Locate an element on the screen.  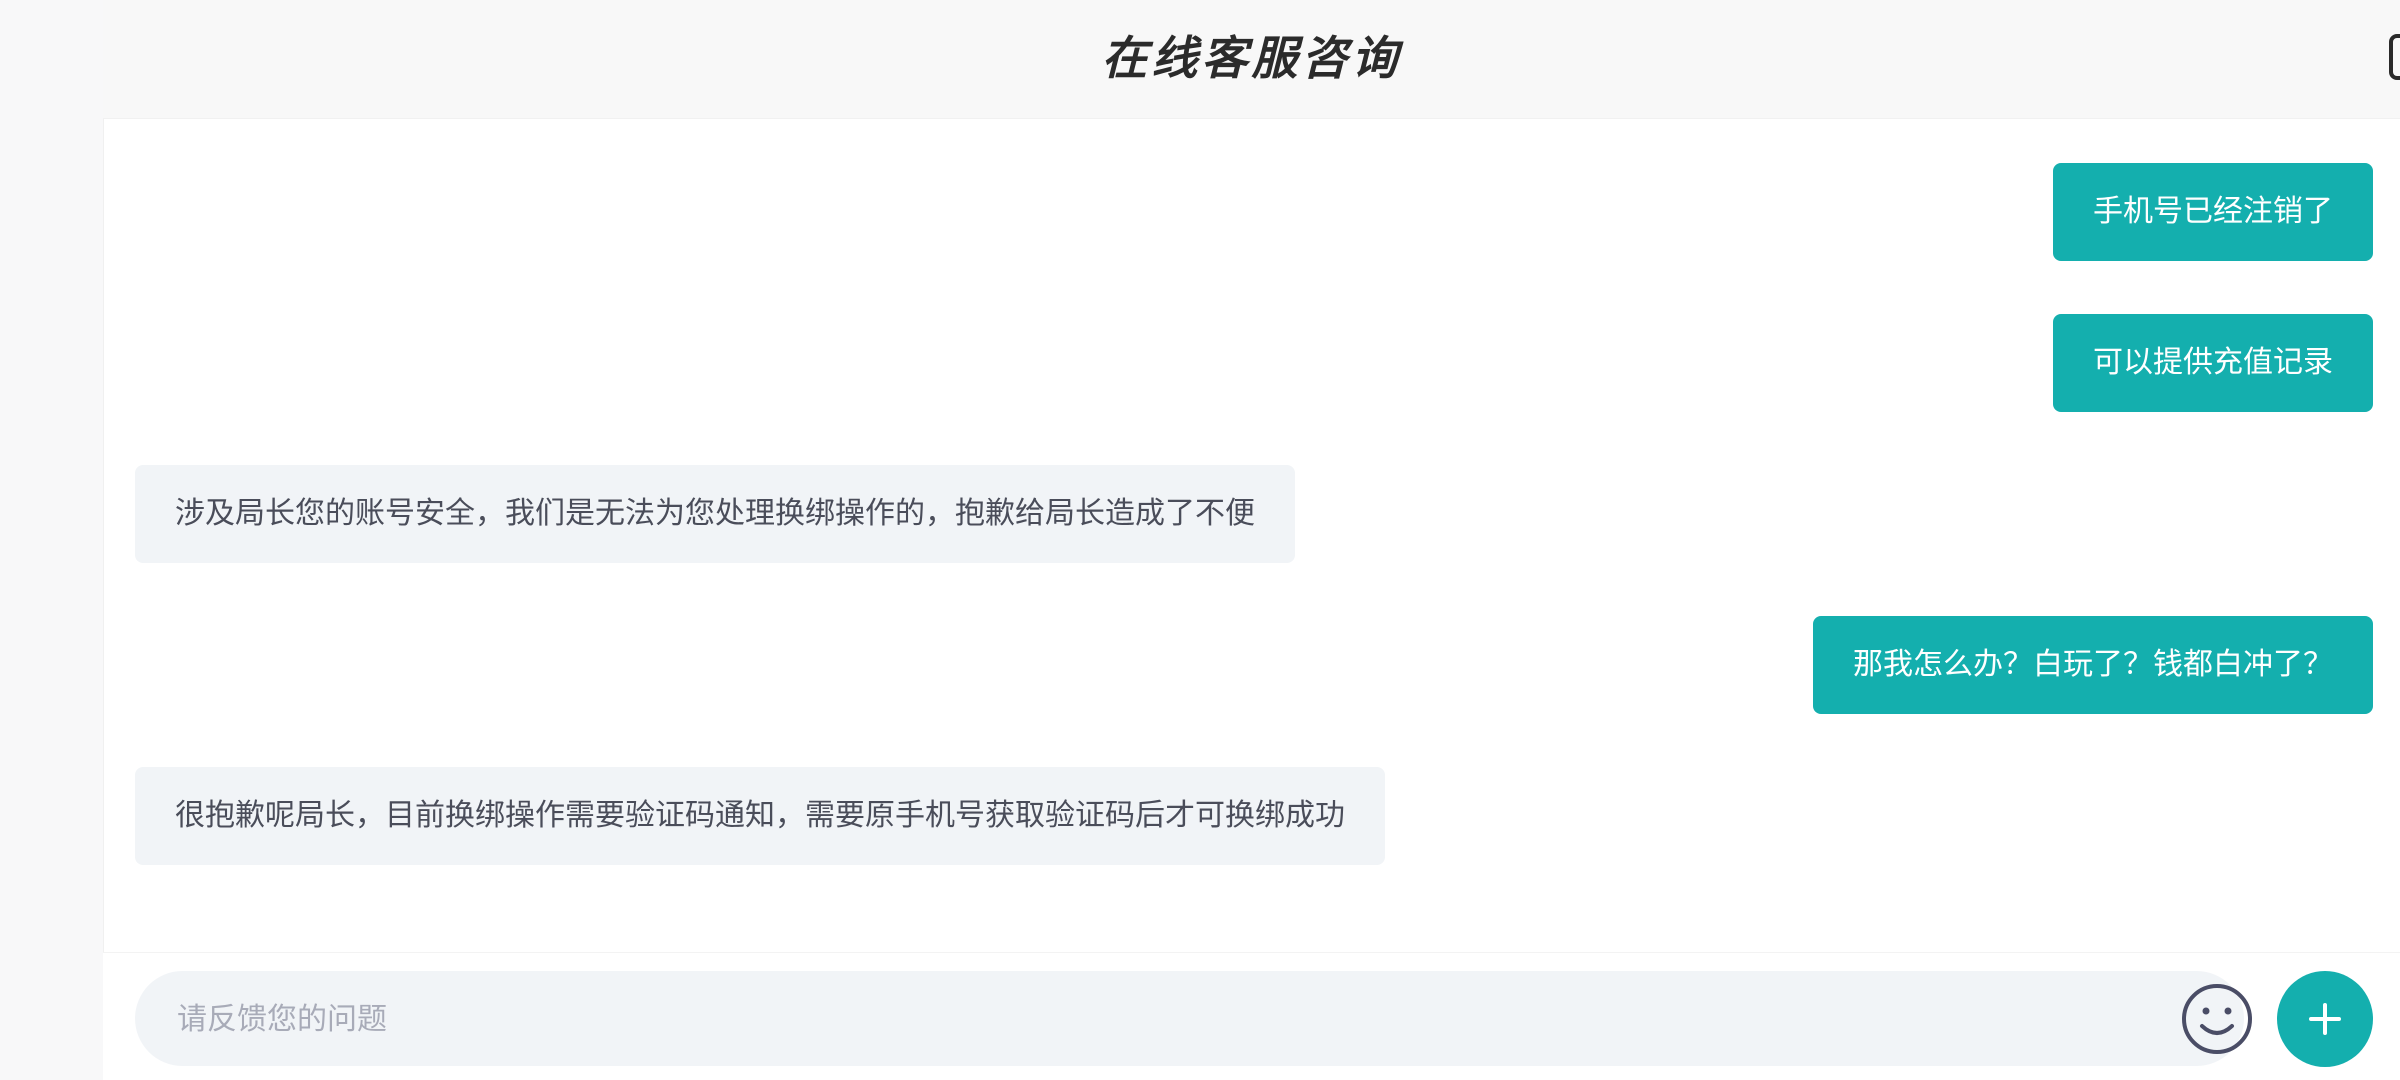
message-bubble-user: 手机号已经注销了 is located at coordinates (2213, 212).